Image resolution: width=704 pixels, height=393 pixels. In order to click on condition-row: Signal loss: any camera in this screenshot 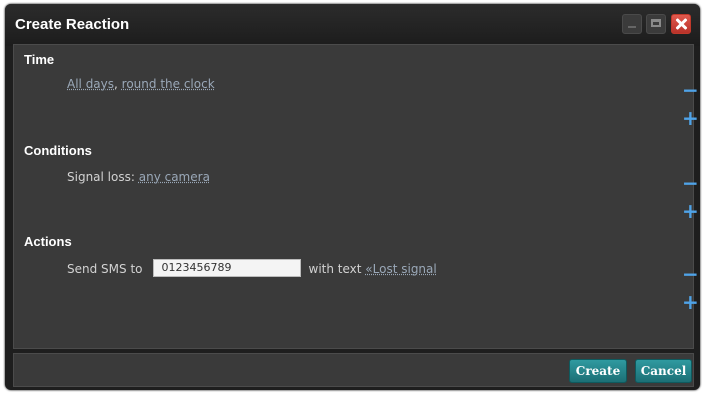, I will do `click(138, 177)`.